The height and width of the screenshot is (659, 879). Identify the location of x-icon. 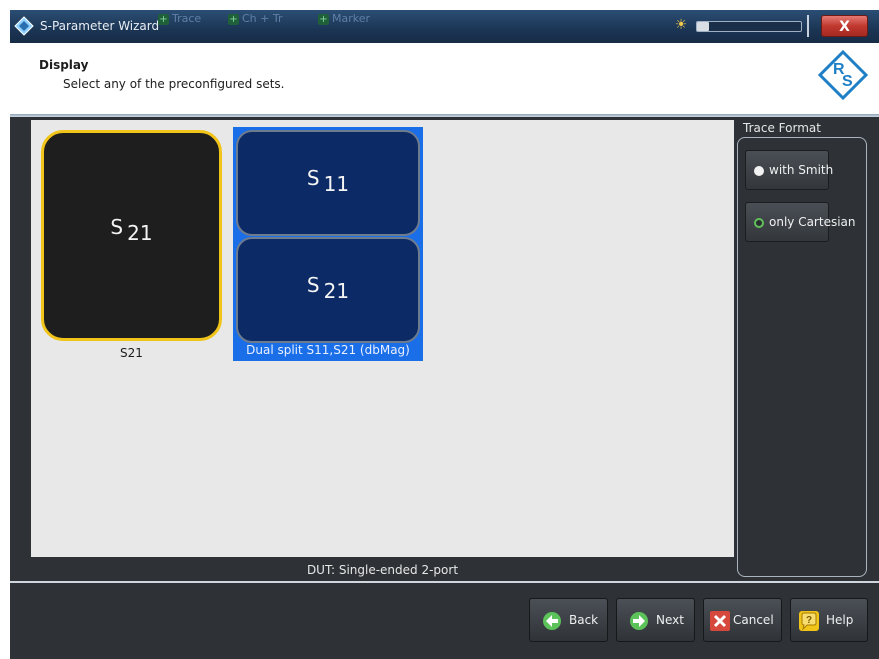
(720, 621).